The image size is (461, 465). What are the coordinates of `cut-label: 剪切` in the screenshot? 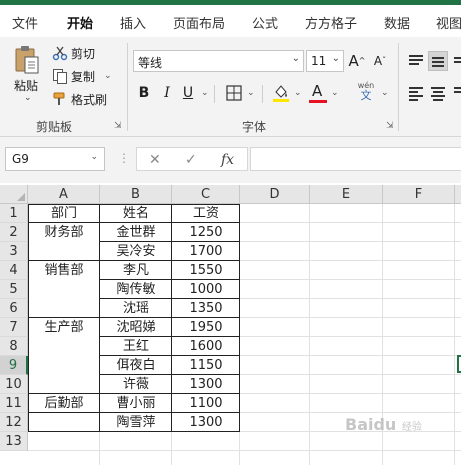 It's located at (83, 53).